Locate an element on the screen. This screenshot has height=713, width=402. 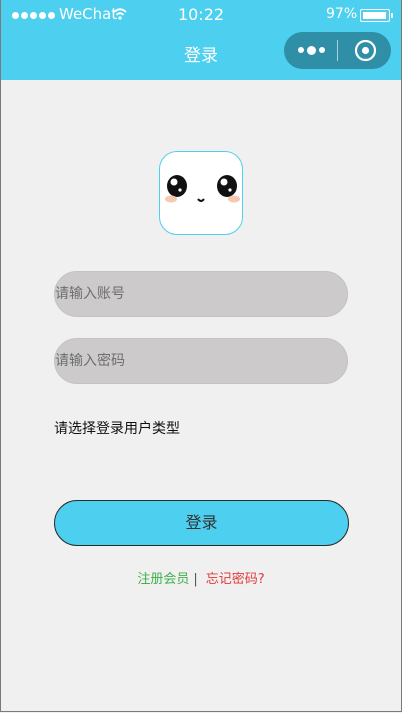
mini-program-capsule is located at coordinates (337, 50).